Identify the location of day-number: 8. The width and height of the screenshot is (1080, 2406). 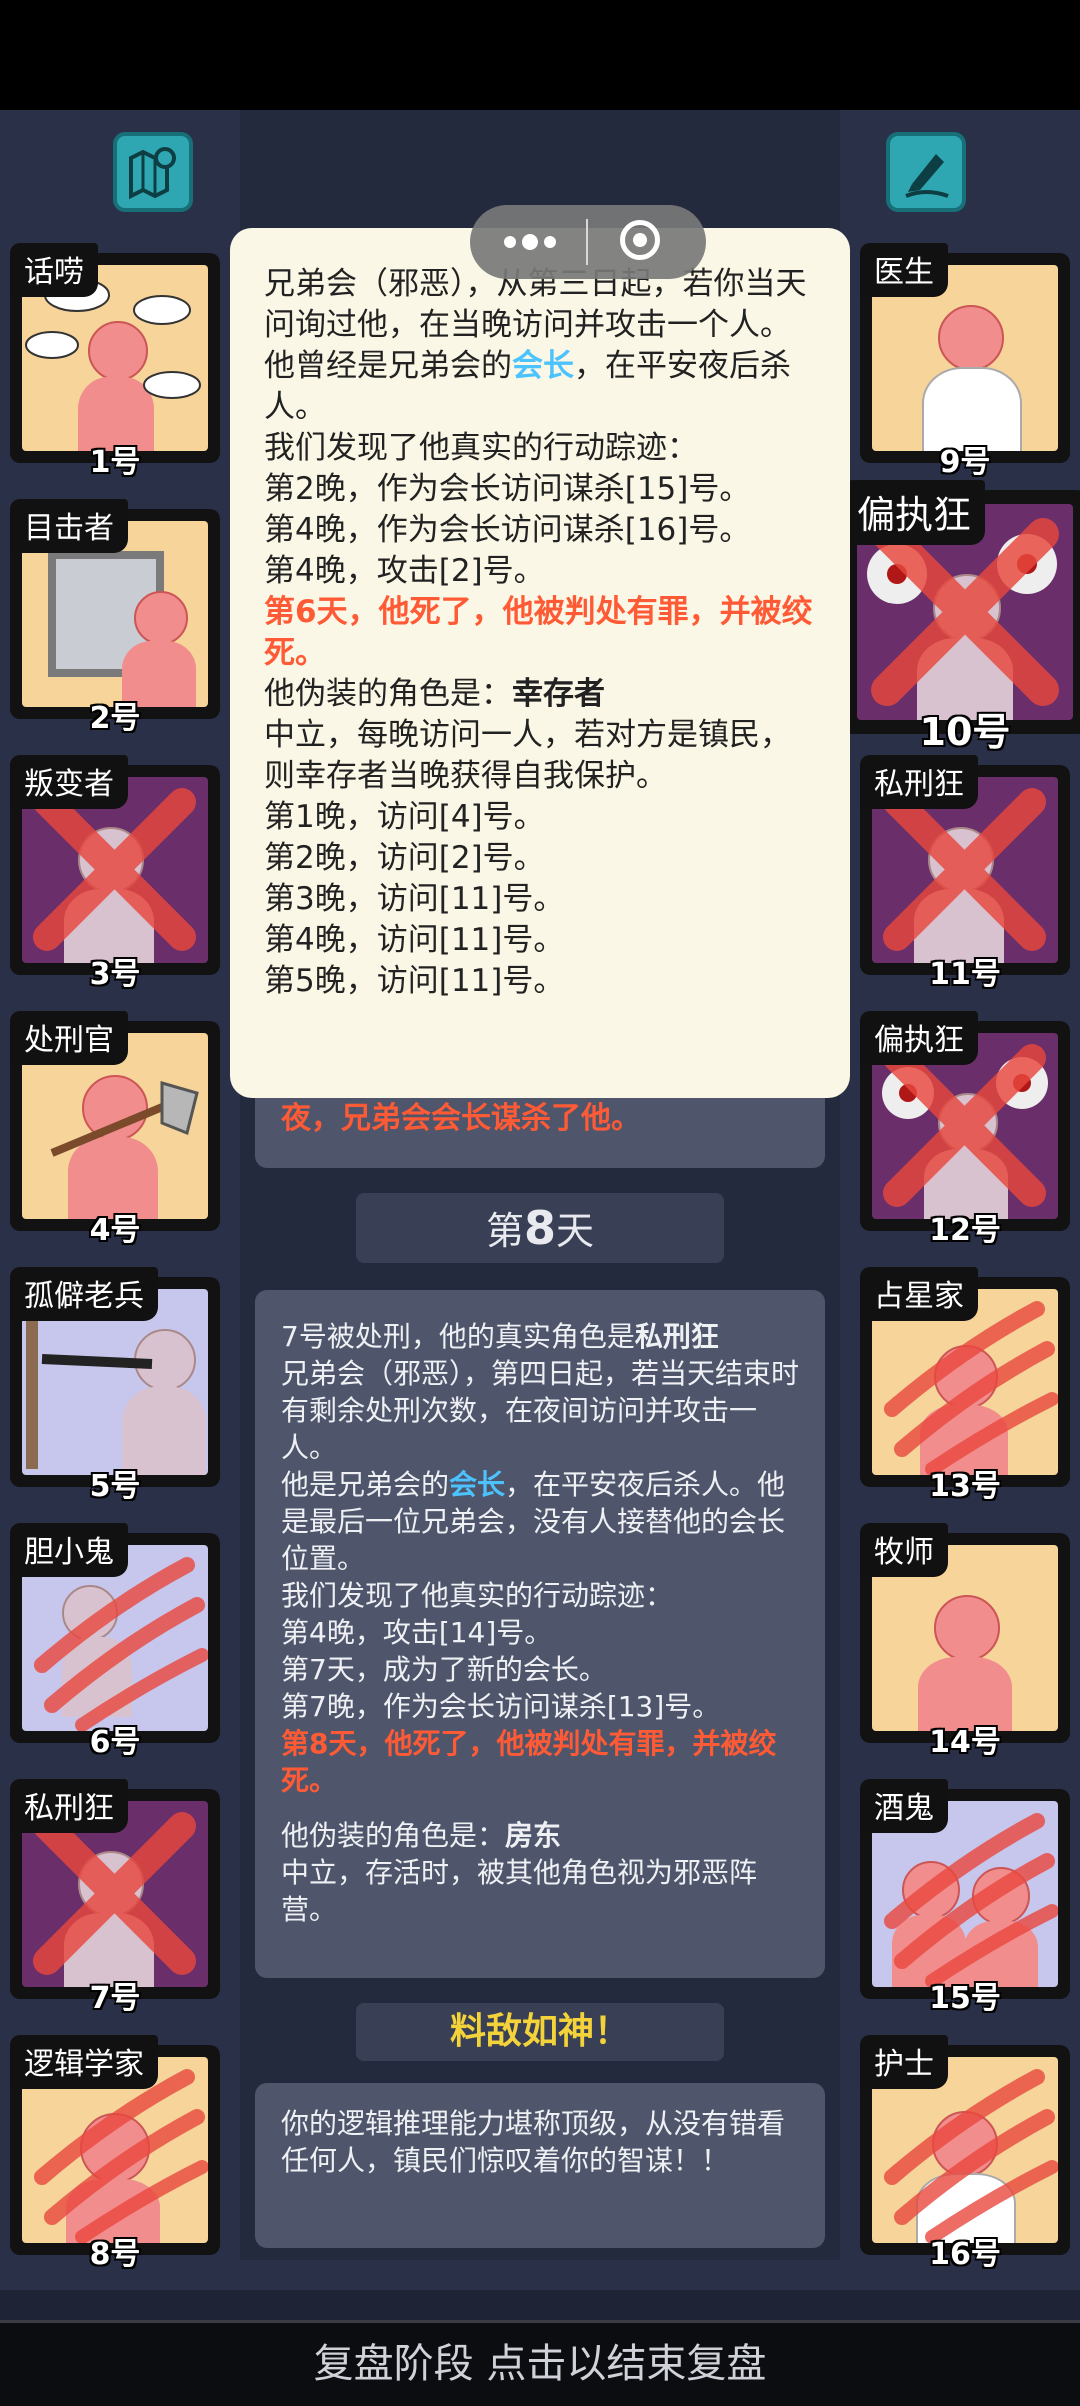
(539, 1228).